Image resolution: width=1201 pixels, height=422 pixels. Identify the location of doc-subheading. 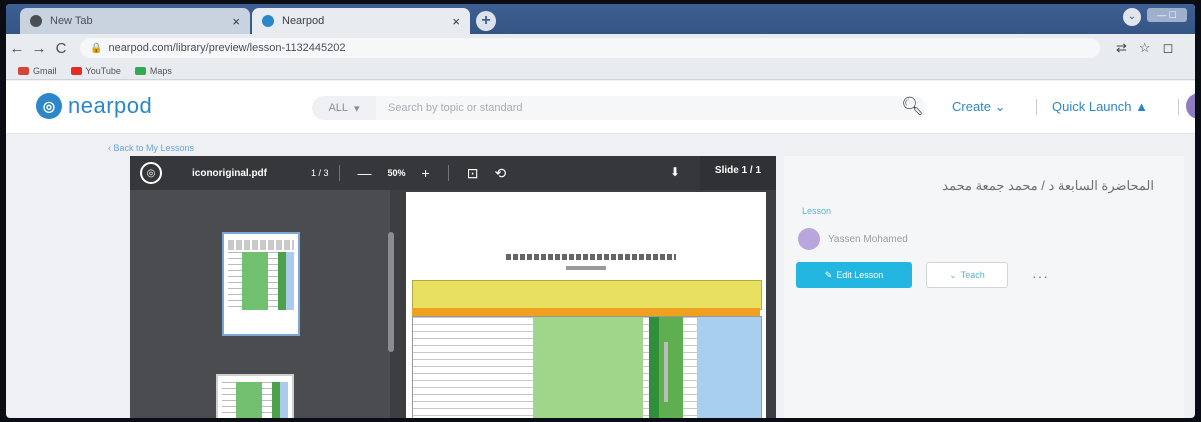
(586, 268).